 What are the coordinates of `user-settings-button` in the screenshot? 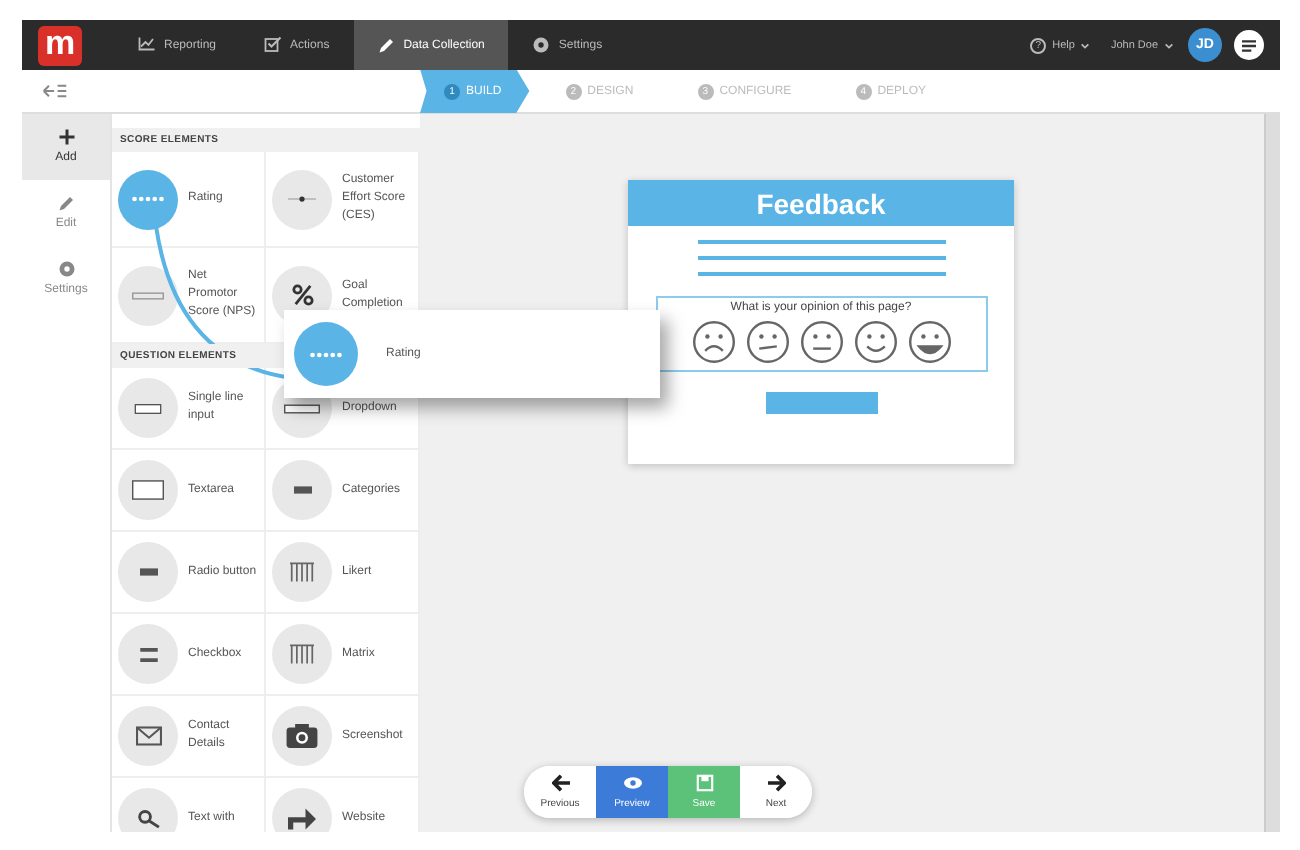 It's located at (1249, 45).